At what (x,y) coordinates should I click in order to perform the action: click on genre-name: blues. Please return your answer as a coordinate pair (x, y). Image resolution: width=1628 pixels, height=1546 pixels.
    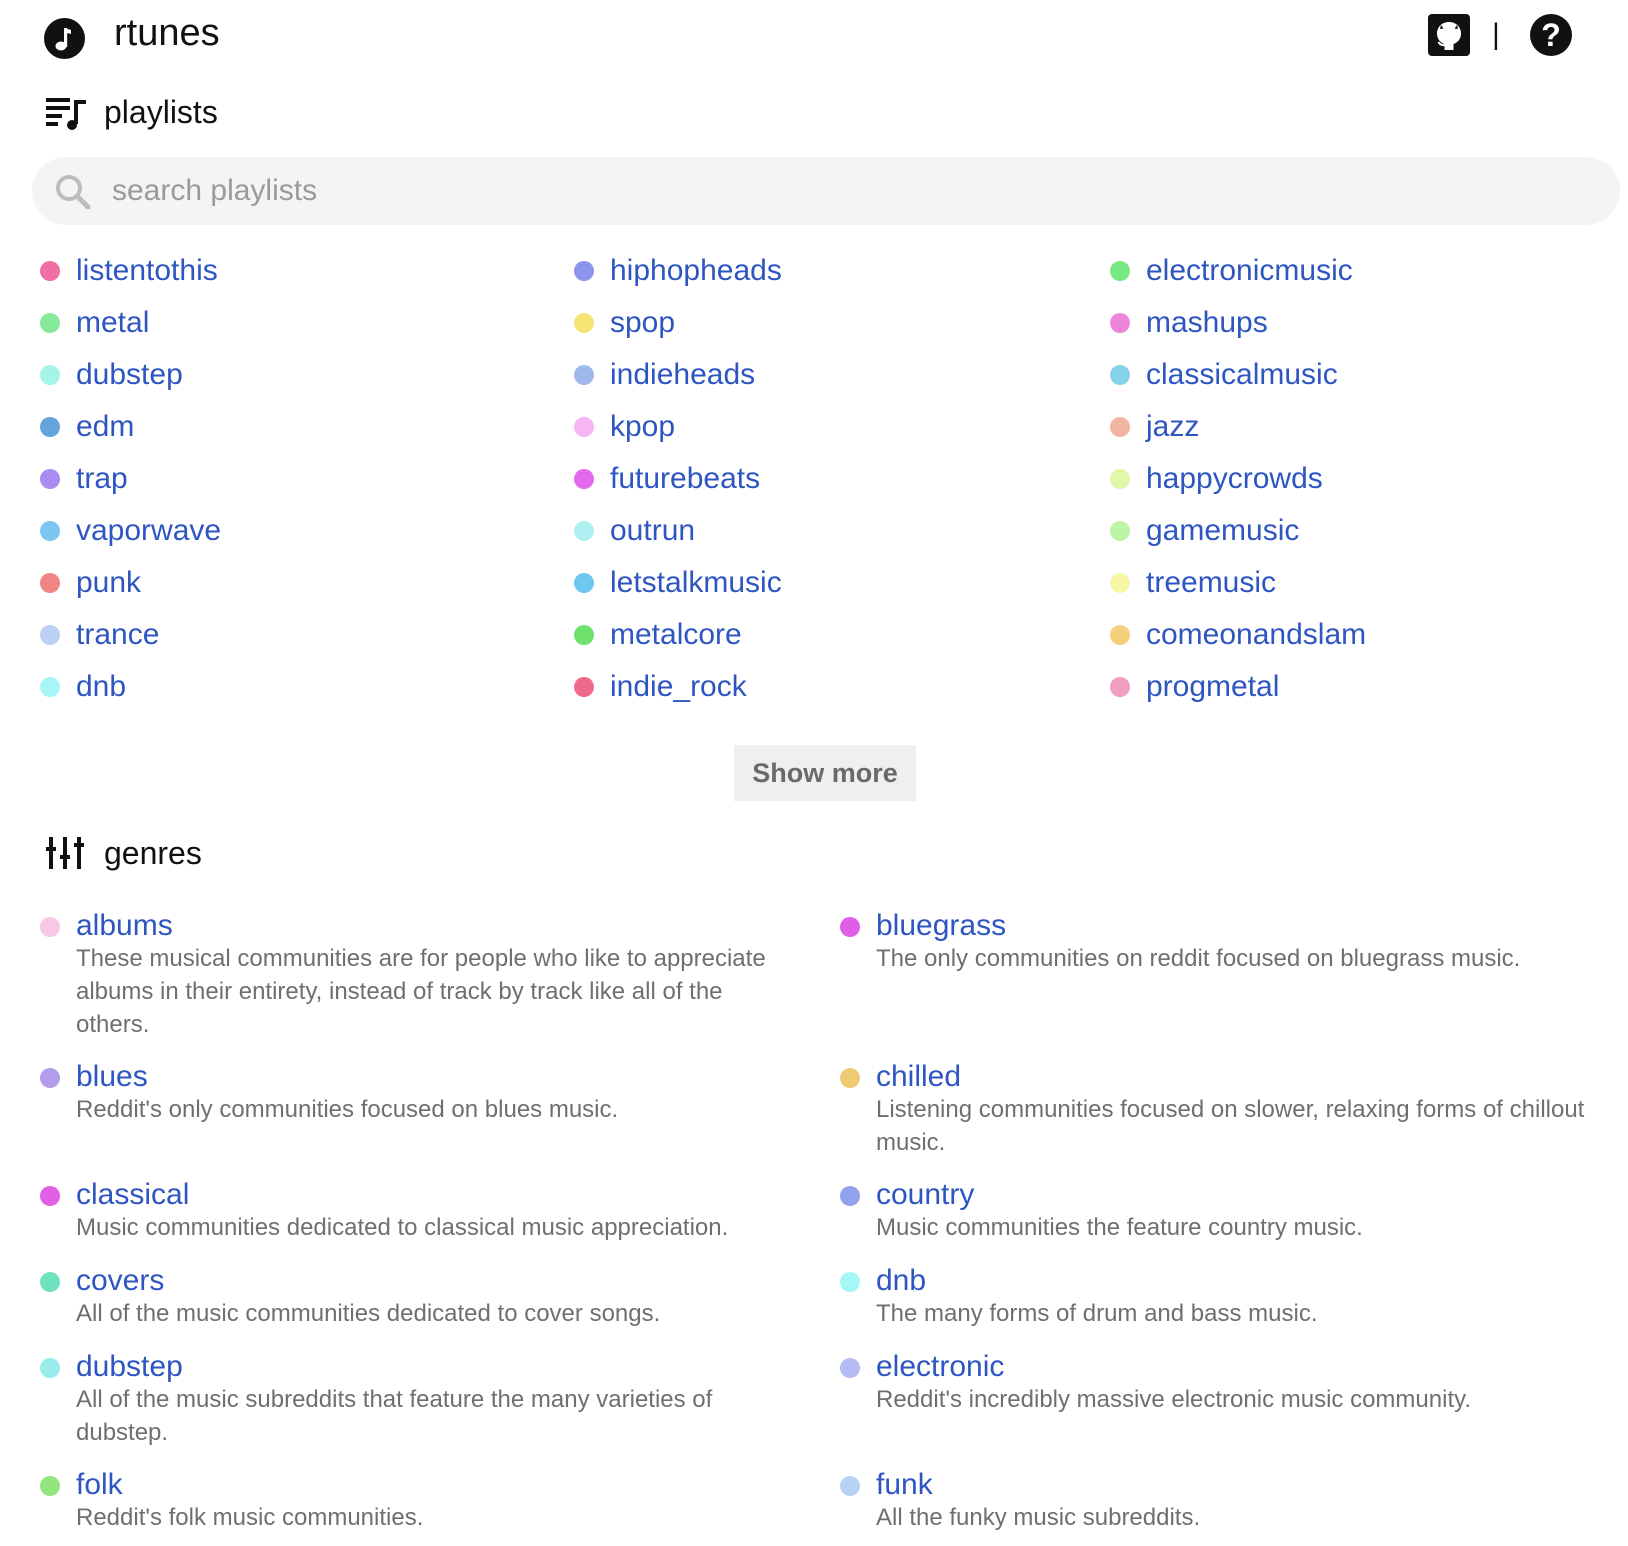
    Looking at the image, I should click on (112, 1077).